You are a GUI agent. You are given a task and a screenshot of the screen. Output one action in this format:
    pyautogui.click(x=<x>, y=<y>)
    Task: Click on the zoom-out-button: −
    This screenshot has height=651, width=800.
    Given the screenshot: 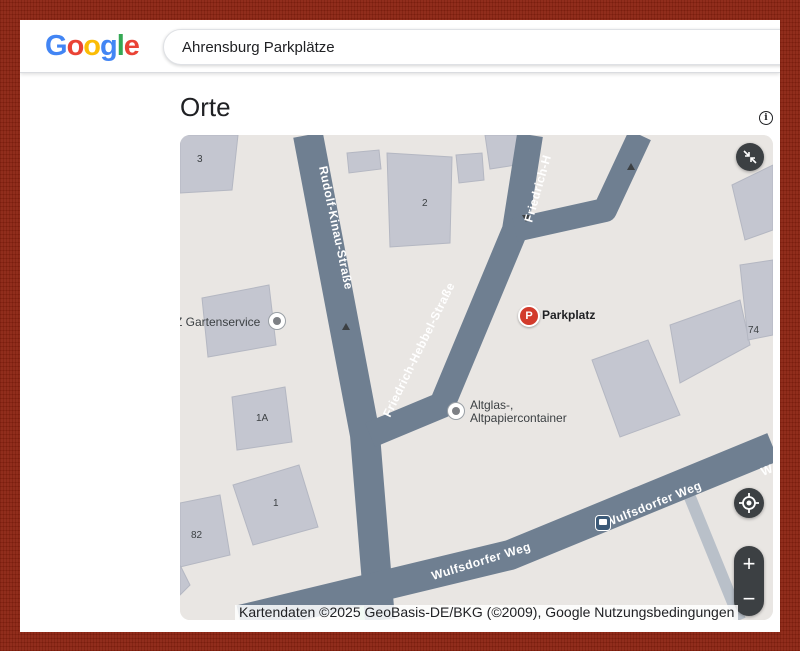 What is the action you would take?
    pyautogui.click(x=749, y=598)
    